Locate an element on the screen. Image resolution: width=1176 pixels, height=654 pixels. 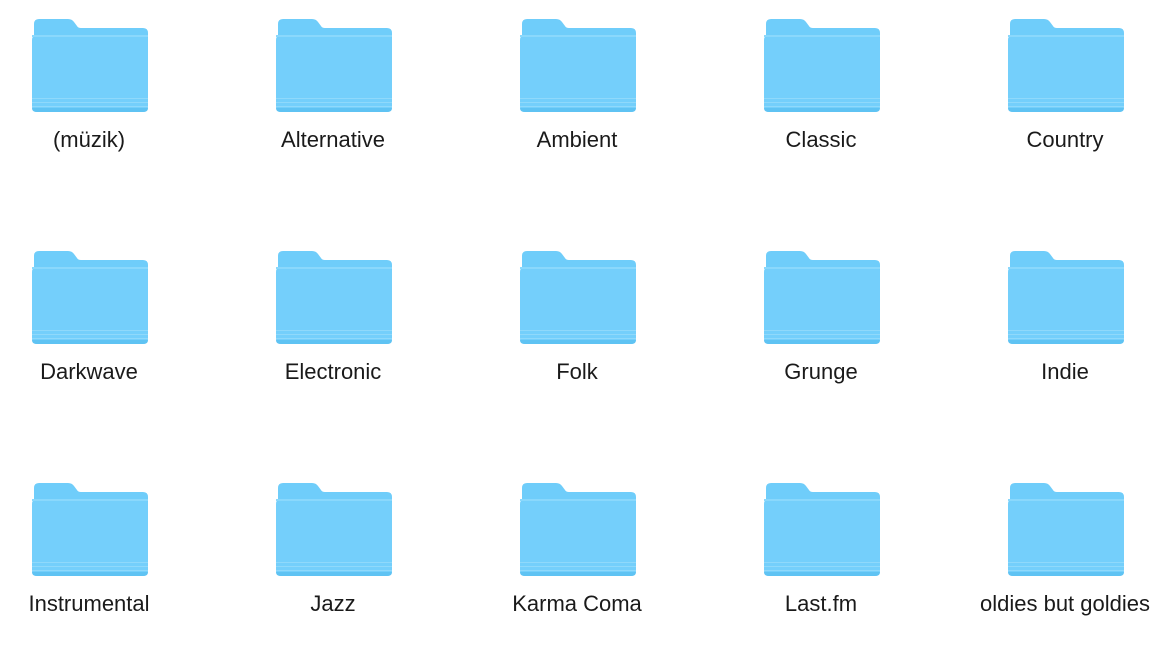
folder-label: Grunge is located at coordinates (821, 372).